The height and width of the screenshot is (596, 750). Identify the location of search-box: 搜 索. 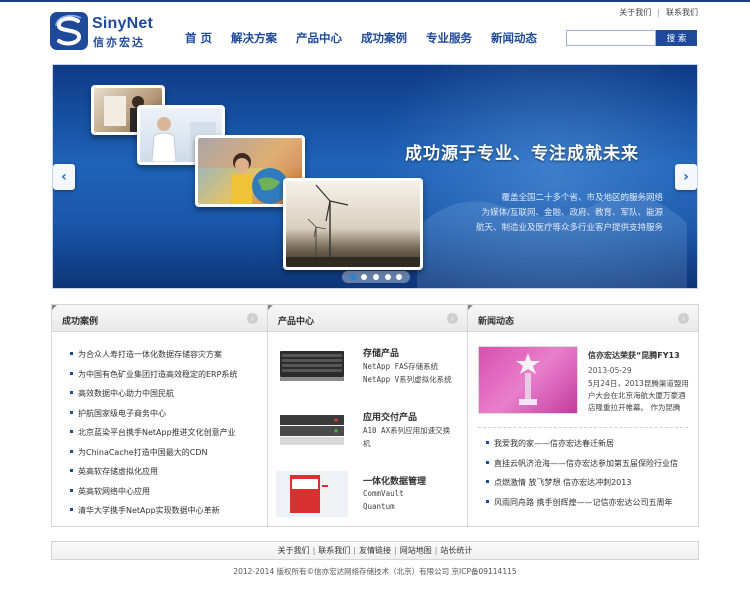
(631, 38).